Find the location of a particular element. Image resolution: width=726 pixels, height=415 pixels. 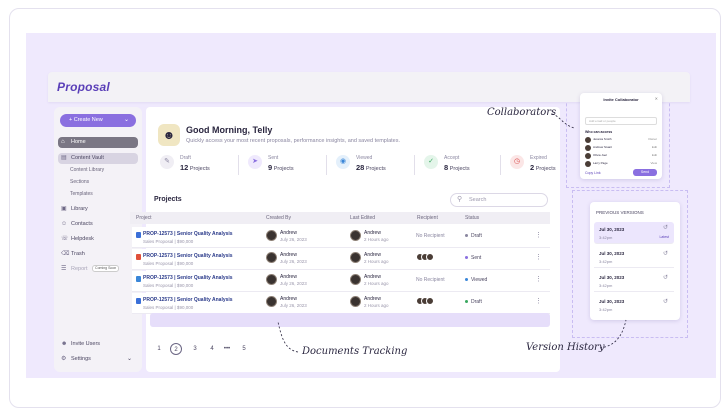

close-icon: ✕ is located at coordinates (656, 98).